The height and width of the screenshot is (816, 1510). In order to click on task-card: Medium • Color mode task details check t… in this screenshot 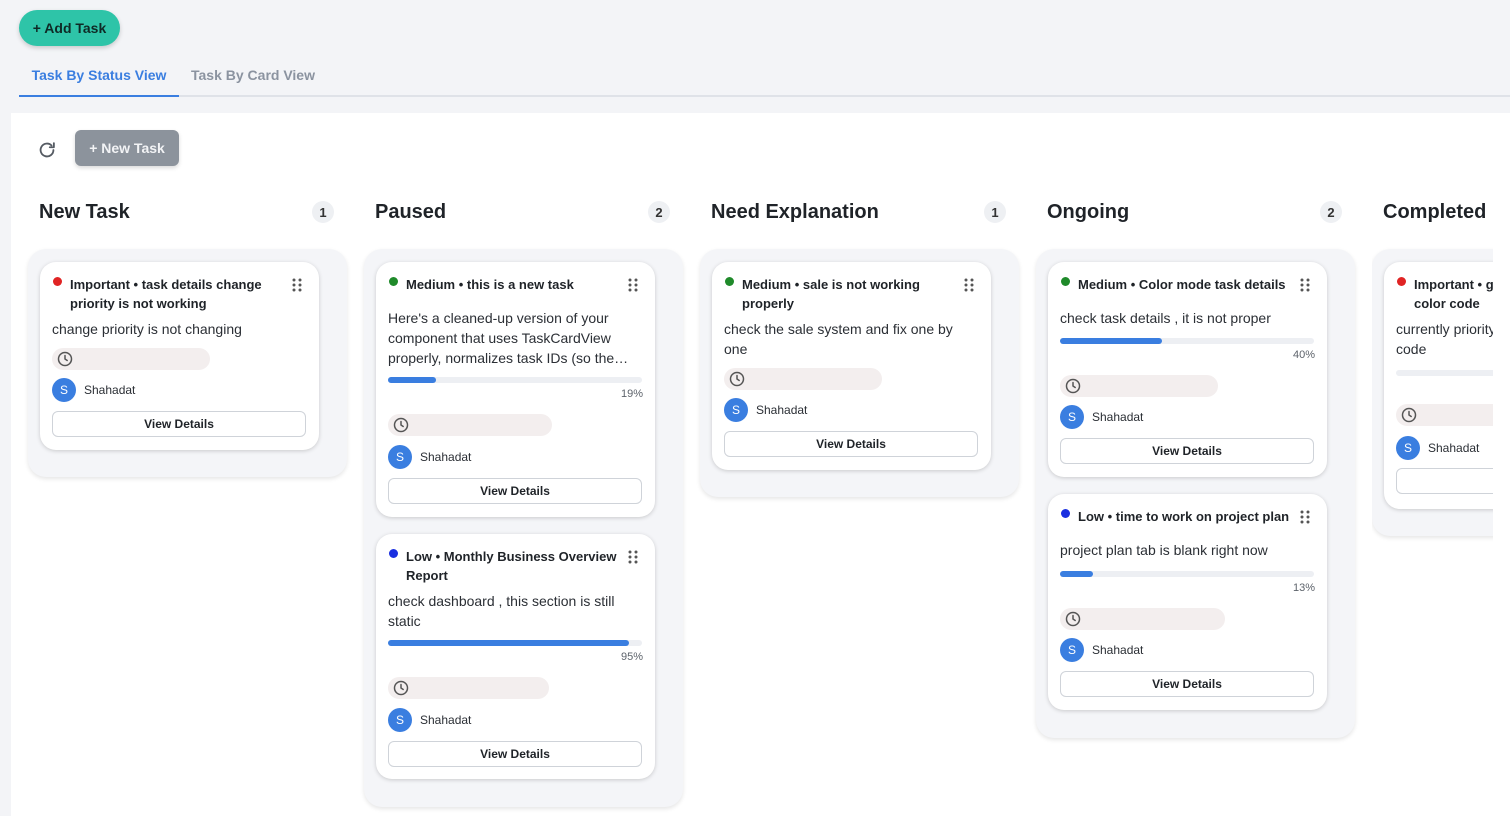, I will do `click(1187, 369)`.